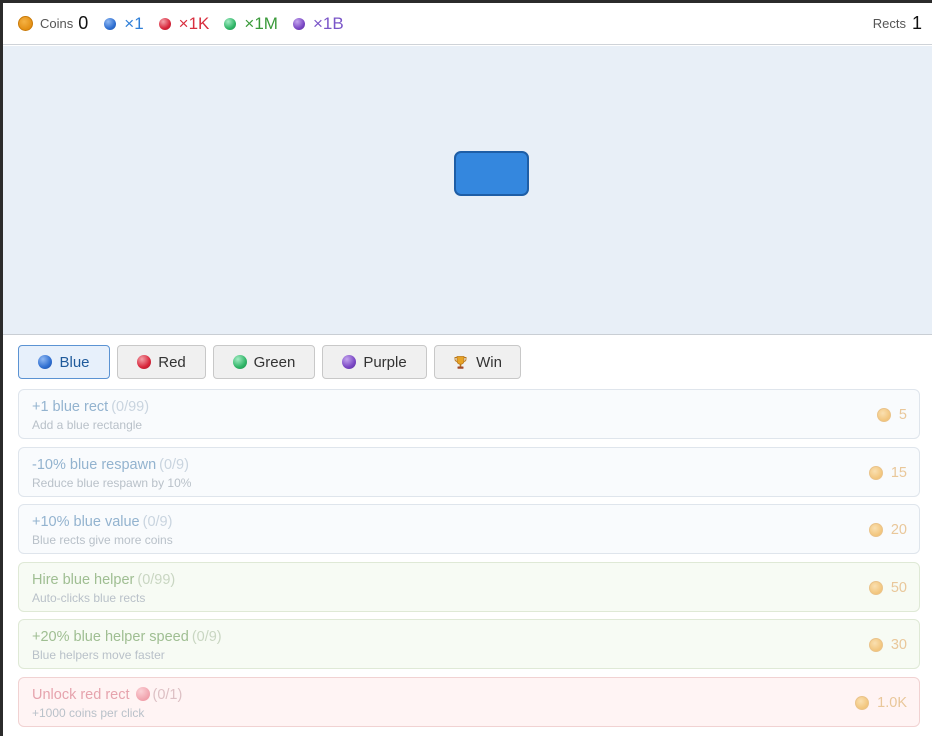 The height and width of the screenshot is (736, 932). I want to click on upgrade-title: +10% blue value (0/9), so click(102, 522).